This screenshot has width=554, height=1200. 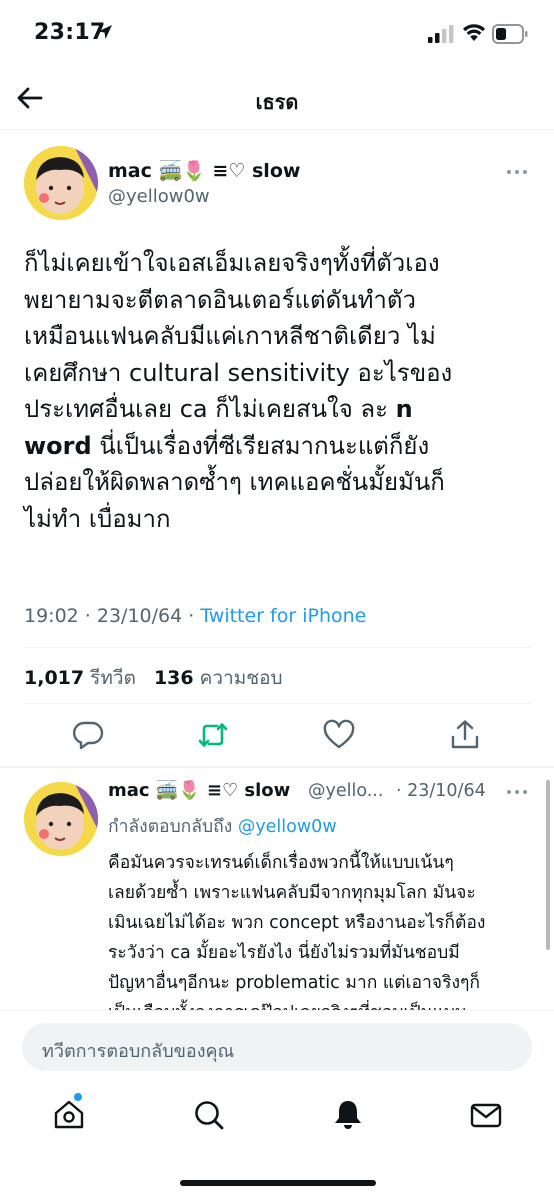 I want to click on retweet-icon, so click(x=213, y=735).